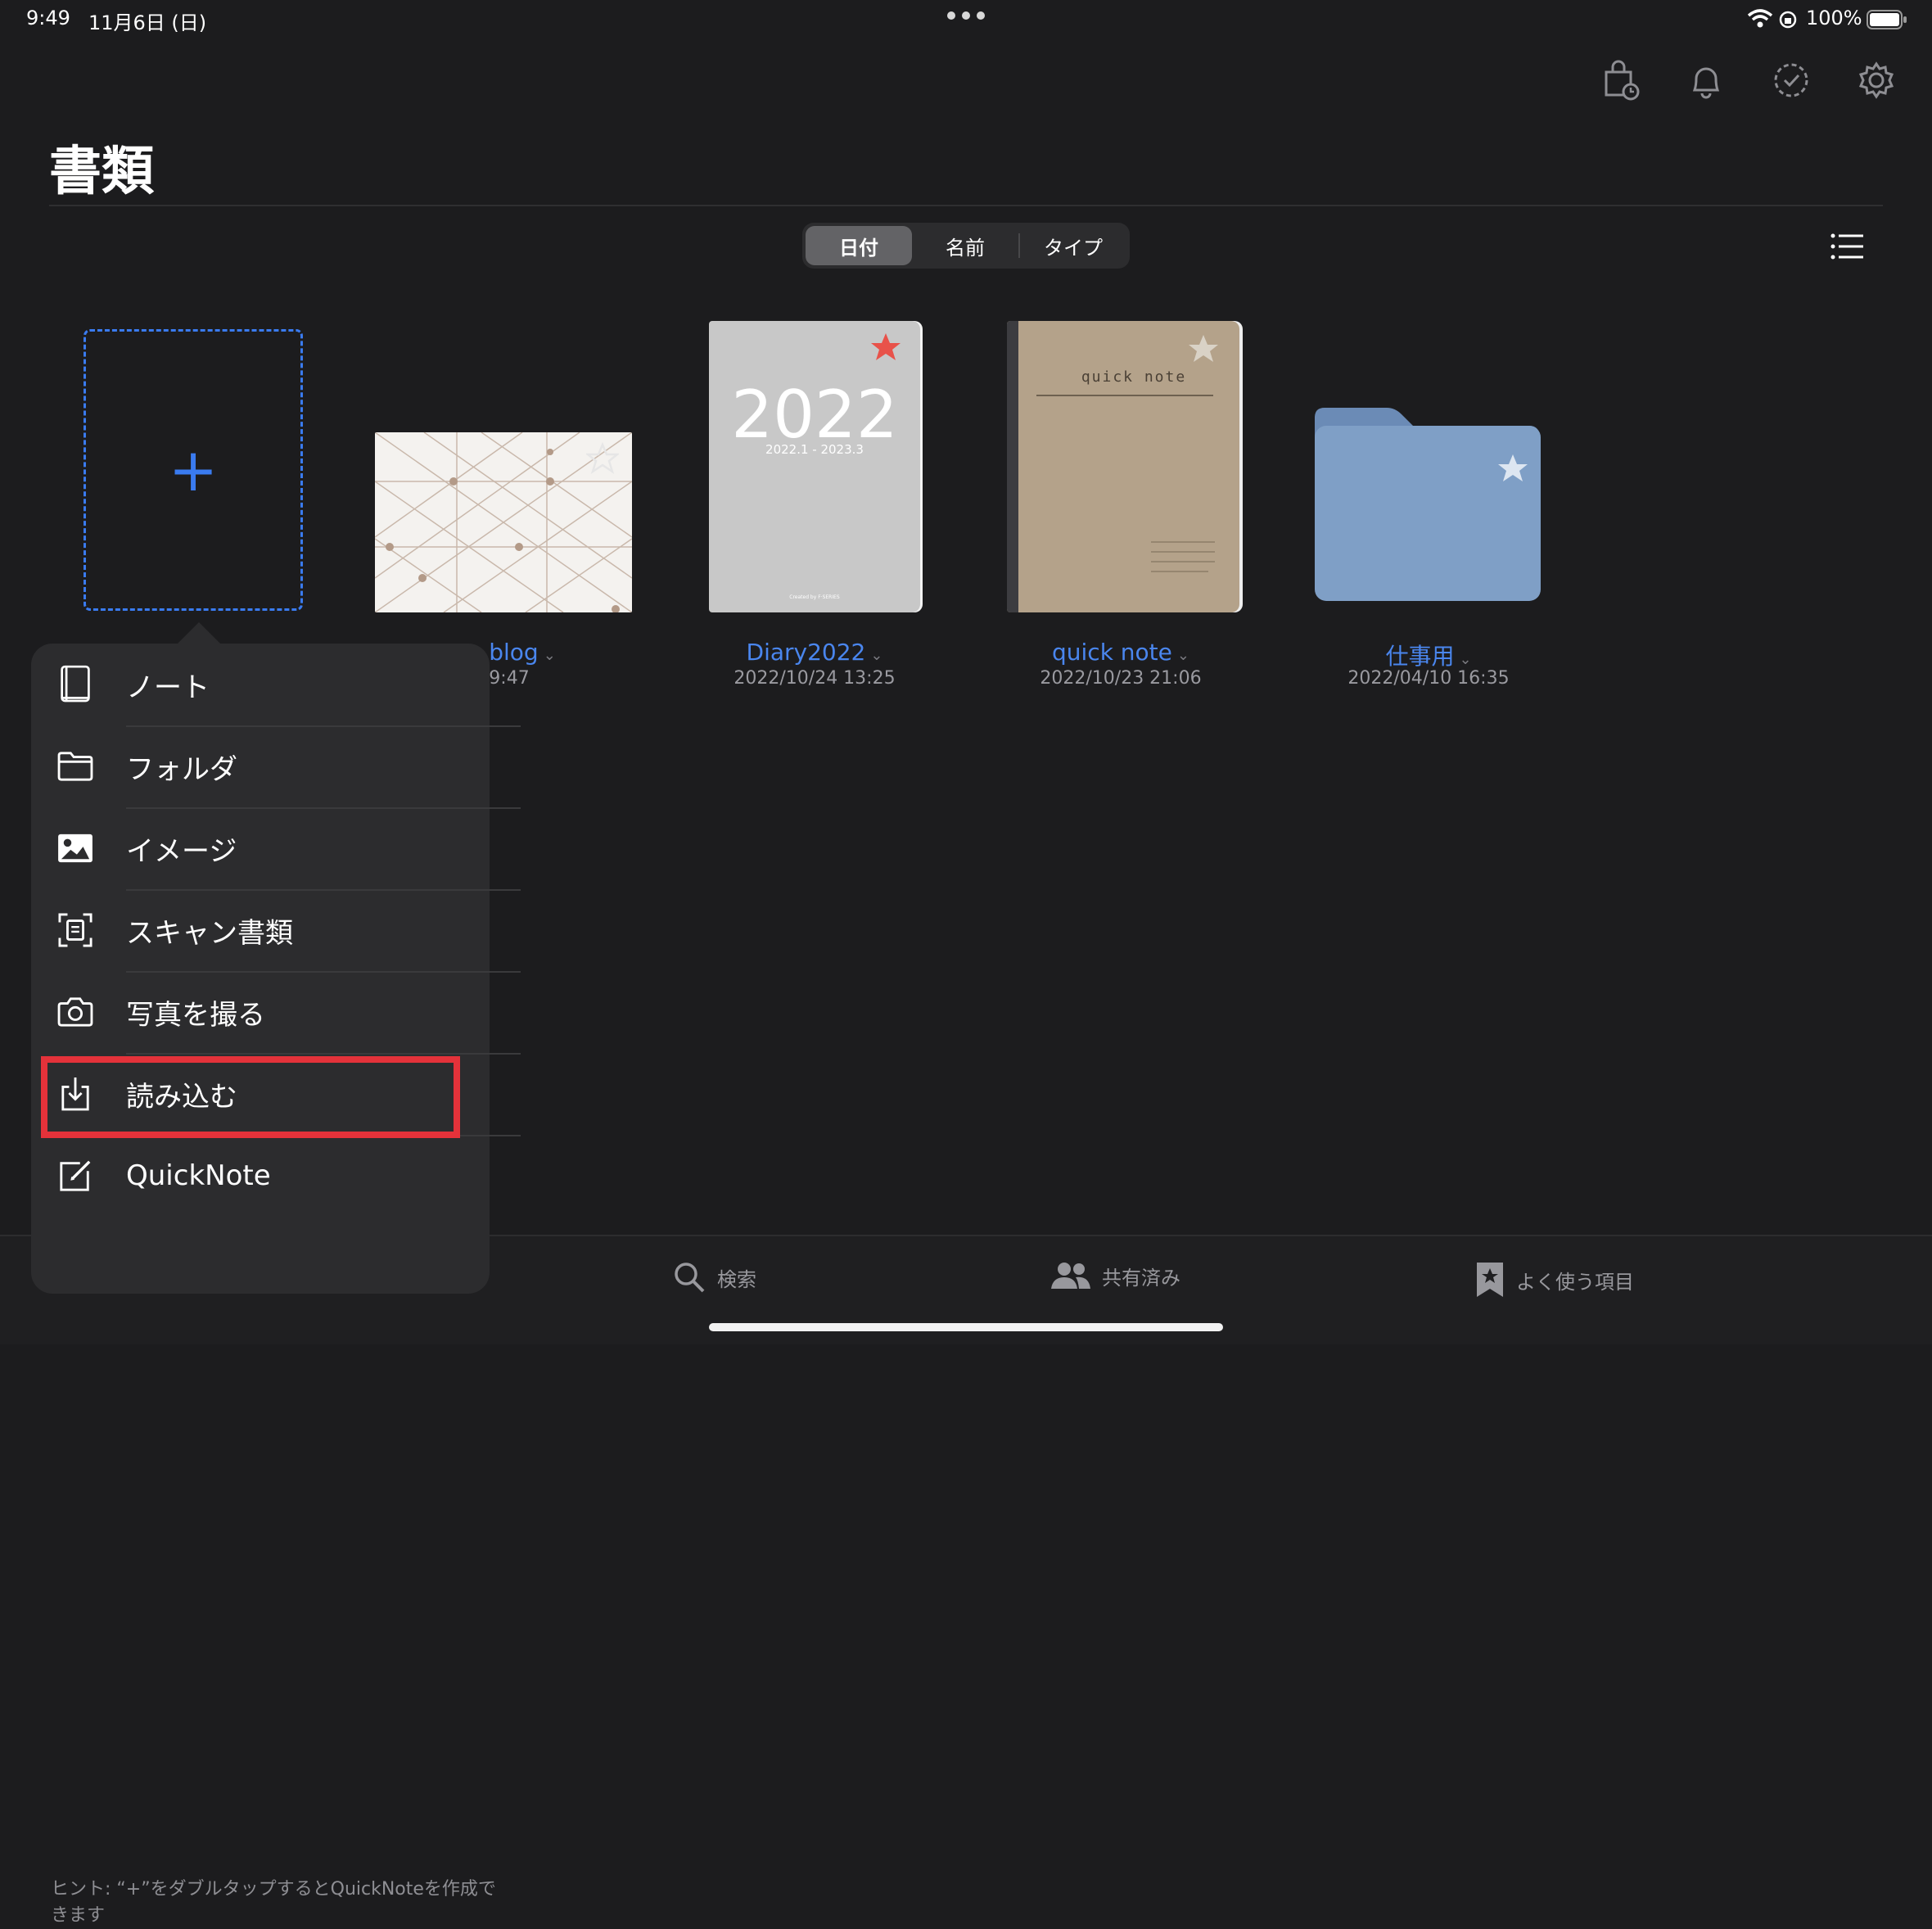  What do you see at coordinates (814, 450) in the screenshot?
I see `diary-cover-subtitle: 2022.1 - 2023.3` at bounding box center [814, 450].